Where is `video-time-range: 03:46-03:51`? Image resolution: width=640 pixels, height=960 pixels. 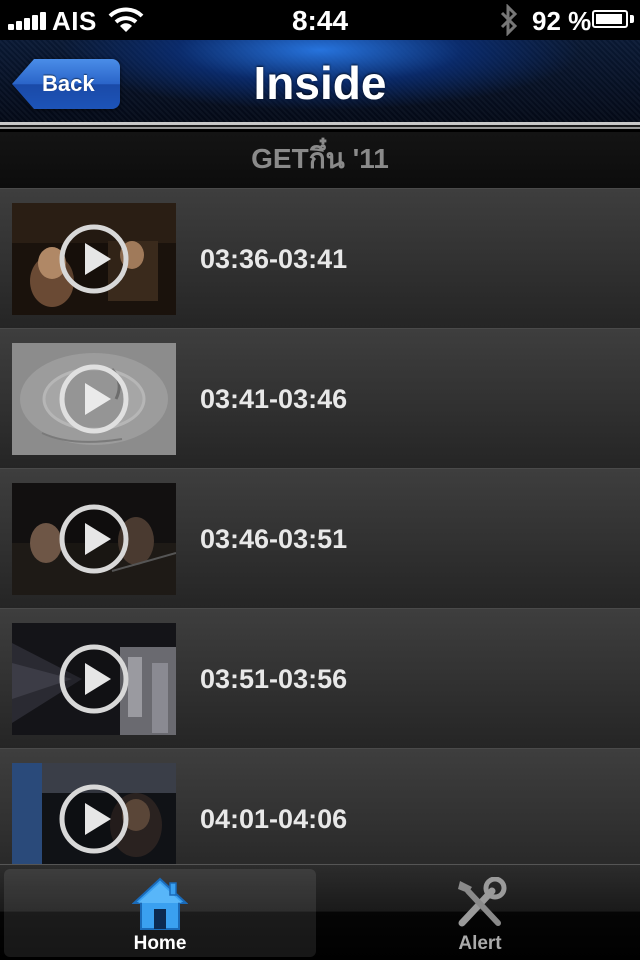 video-time-range: 03:46-03:51 is located at coordinates (274, 539).